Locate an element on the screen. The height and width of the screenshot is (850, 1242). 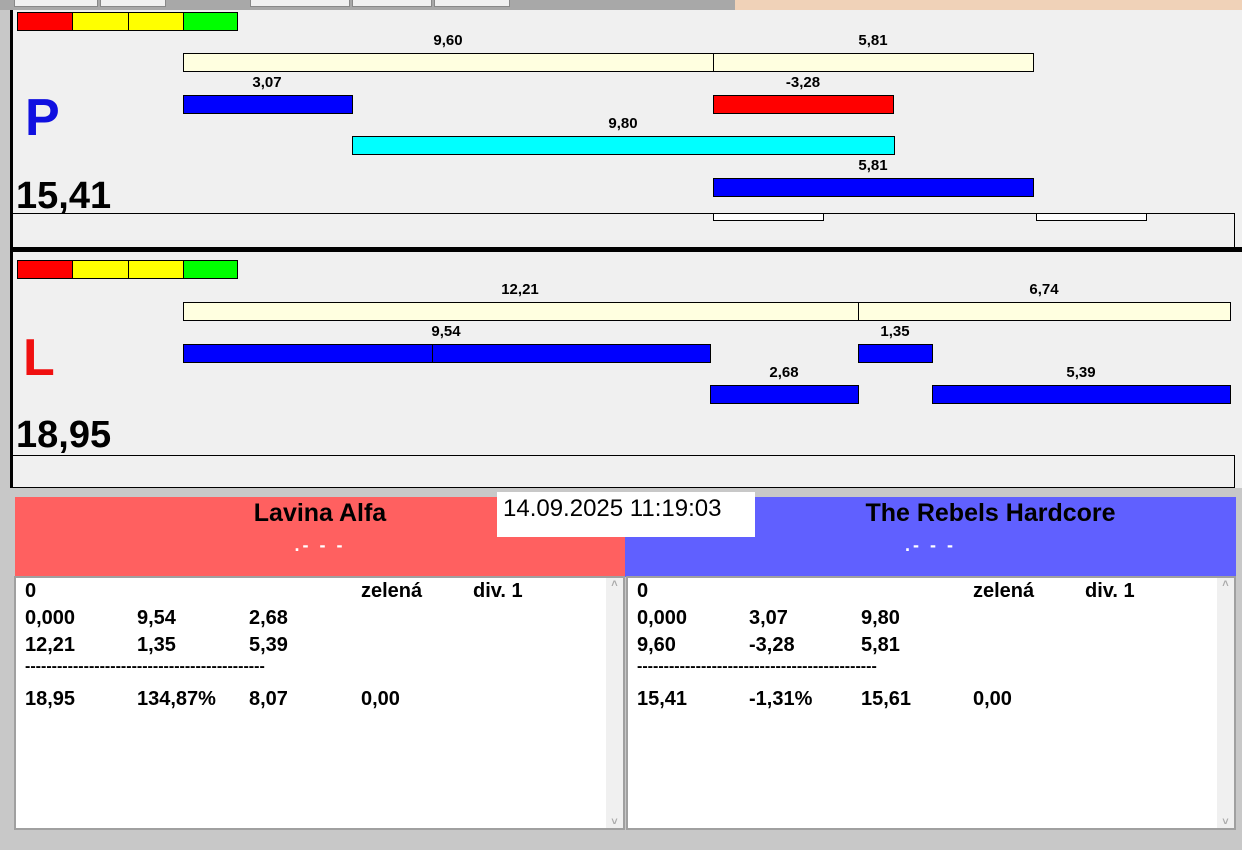
cell: 15,41 is located at coordinates (662, 699).